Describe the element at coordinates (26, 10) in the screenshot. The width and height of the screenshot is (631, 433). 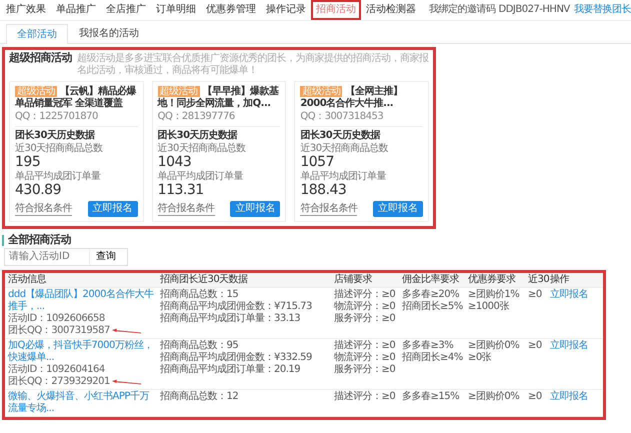
I see `nav-tab: 推广效果` at that location.